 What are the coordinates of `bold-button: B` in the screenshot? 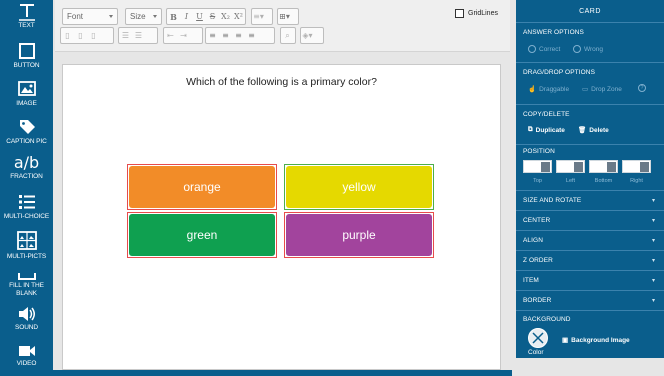 It's located at (173, 16).